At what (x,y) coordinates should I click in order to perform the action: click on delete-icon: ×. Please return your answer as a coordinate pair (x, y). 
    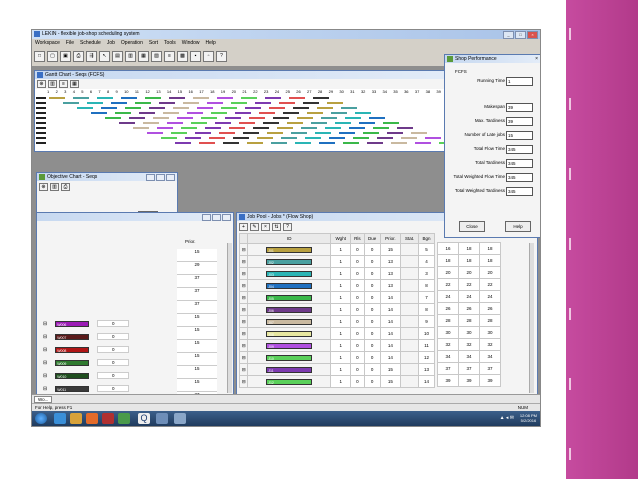
    Looking at the image, I should click on (265, 227).